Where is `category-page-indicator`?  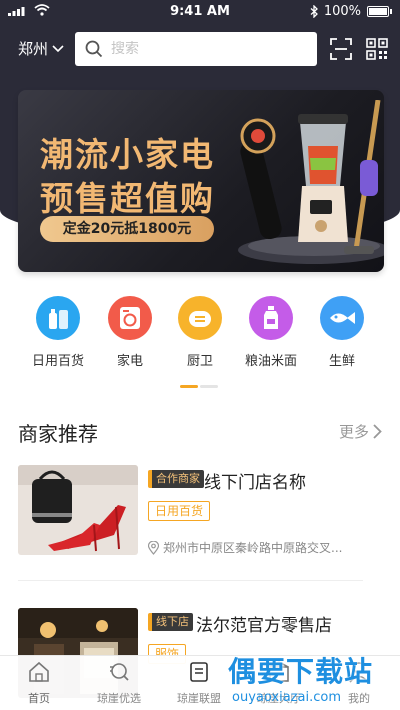 category-page-indicator is located at coordinates (199, 386).